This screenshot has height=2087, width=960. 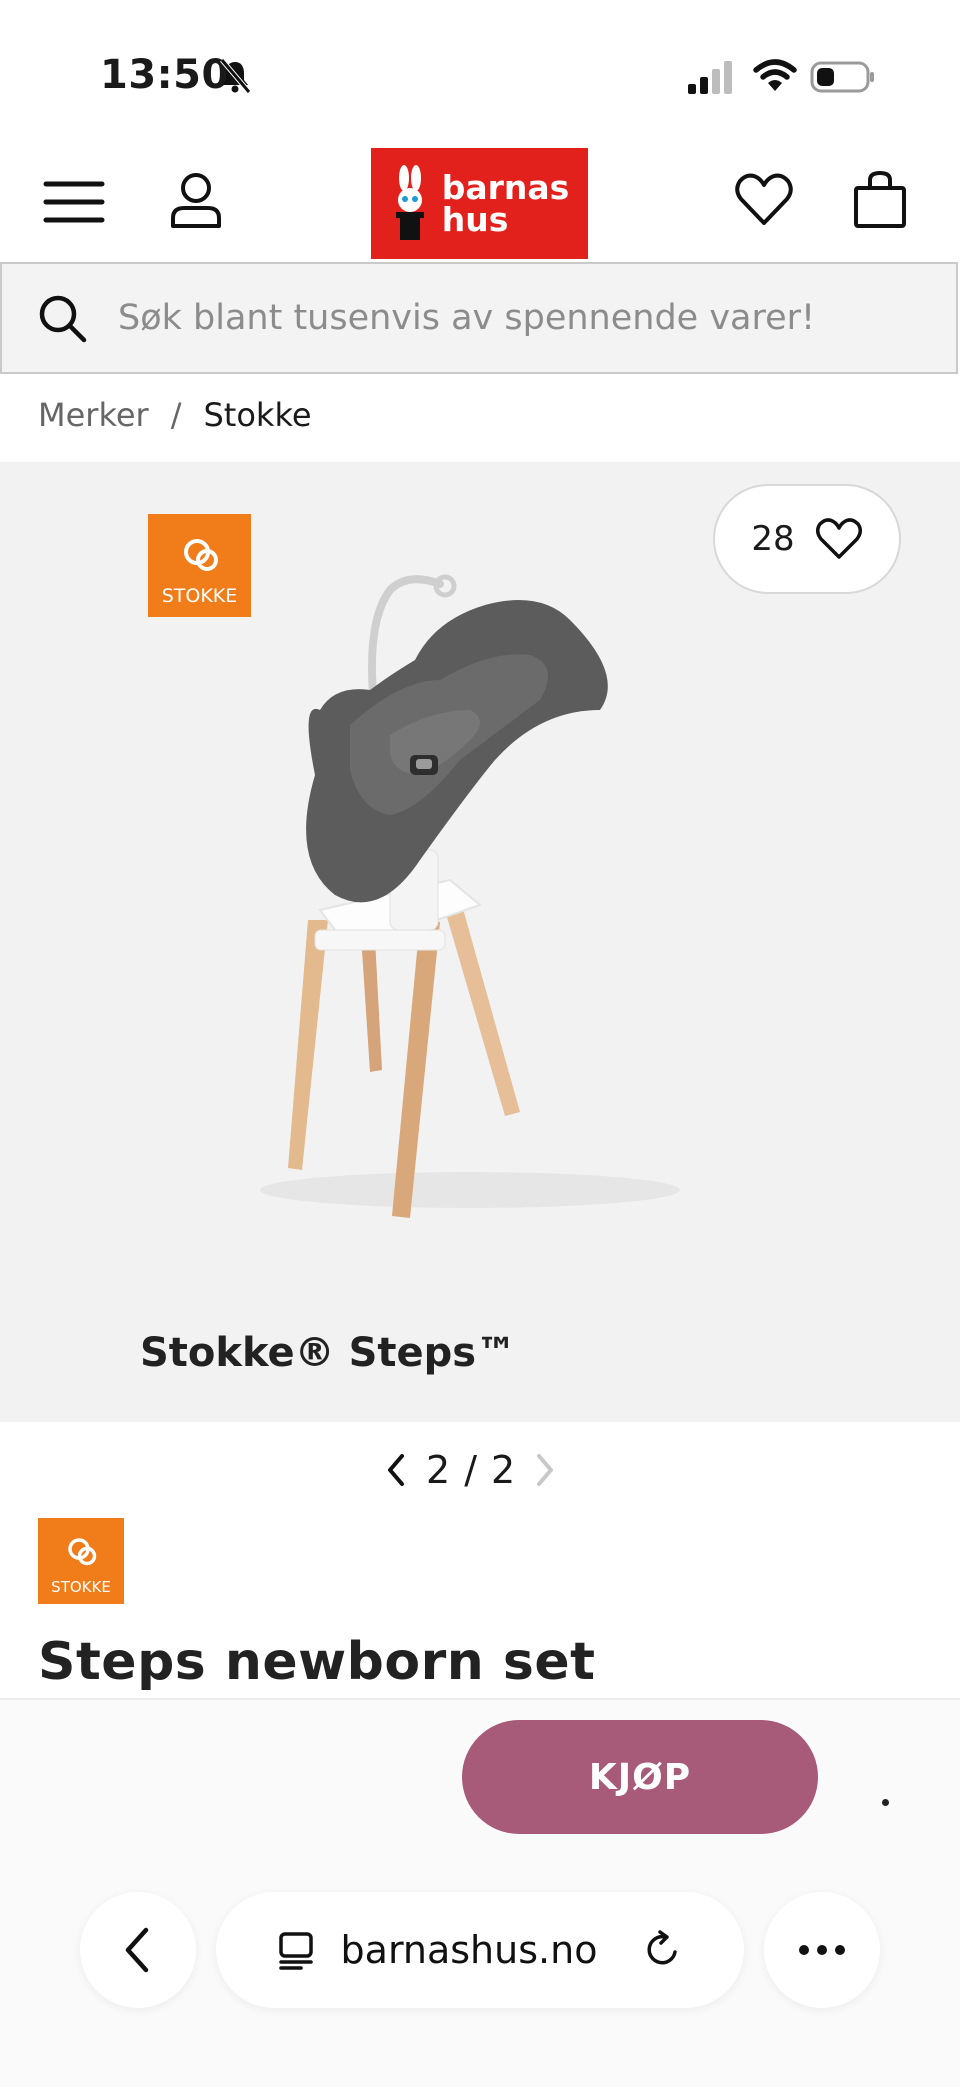 What do you see at coordinates (235, 76) in the screenshot?
I see `bell-muted-icon` at bounding box center [235, 76].